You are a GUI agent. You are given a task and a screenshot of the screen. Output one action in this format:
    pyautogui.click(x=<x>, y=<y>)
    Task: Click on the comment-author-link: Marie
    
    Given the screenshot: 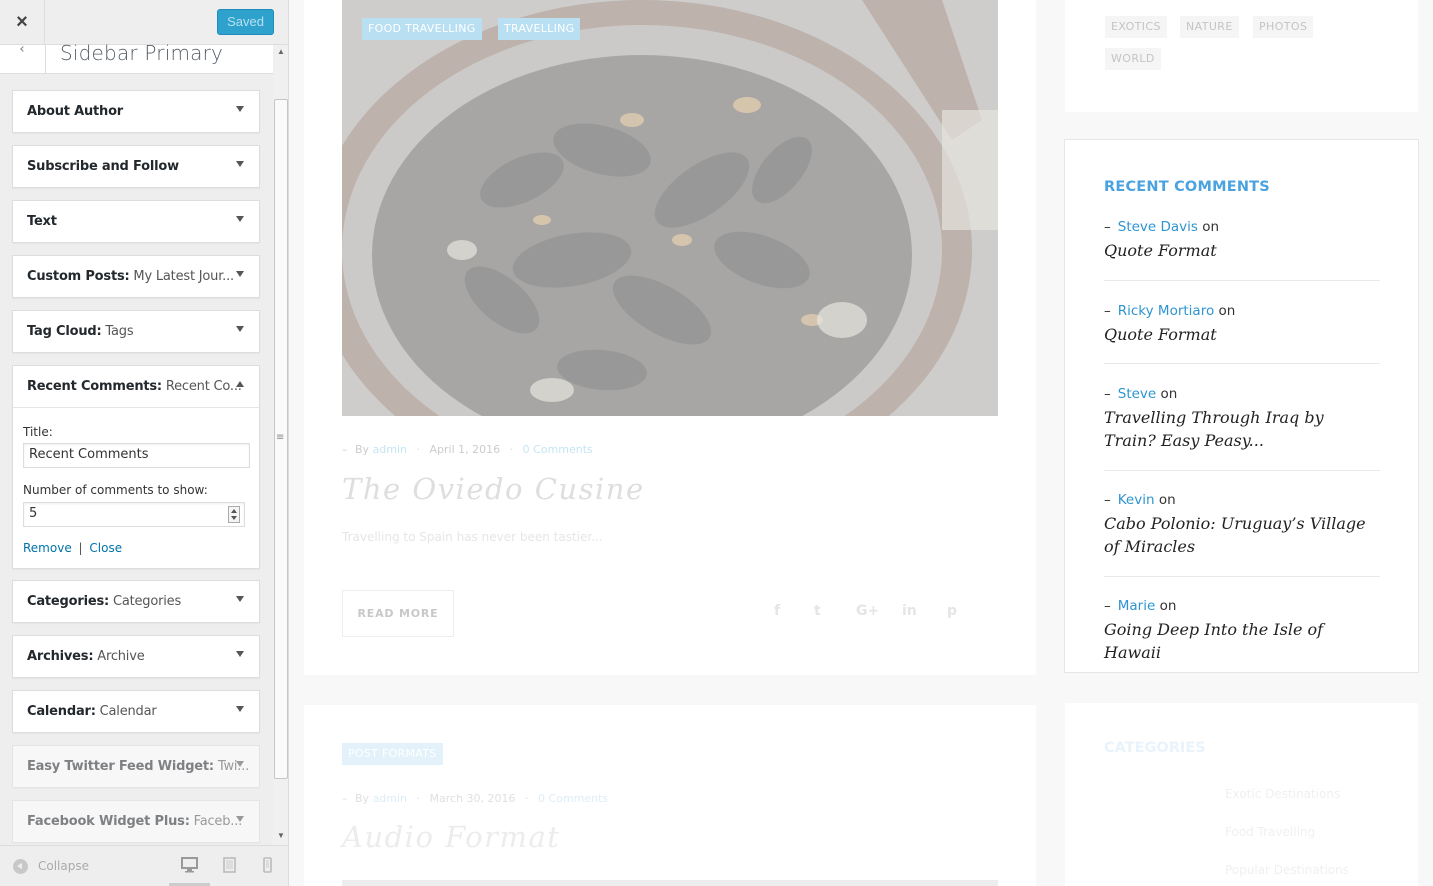 What is the action you would take?
    pyautogui.click(x=1137, y=606)
    